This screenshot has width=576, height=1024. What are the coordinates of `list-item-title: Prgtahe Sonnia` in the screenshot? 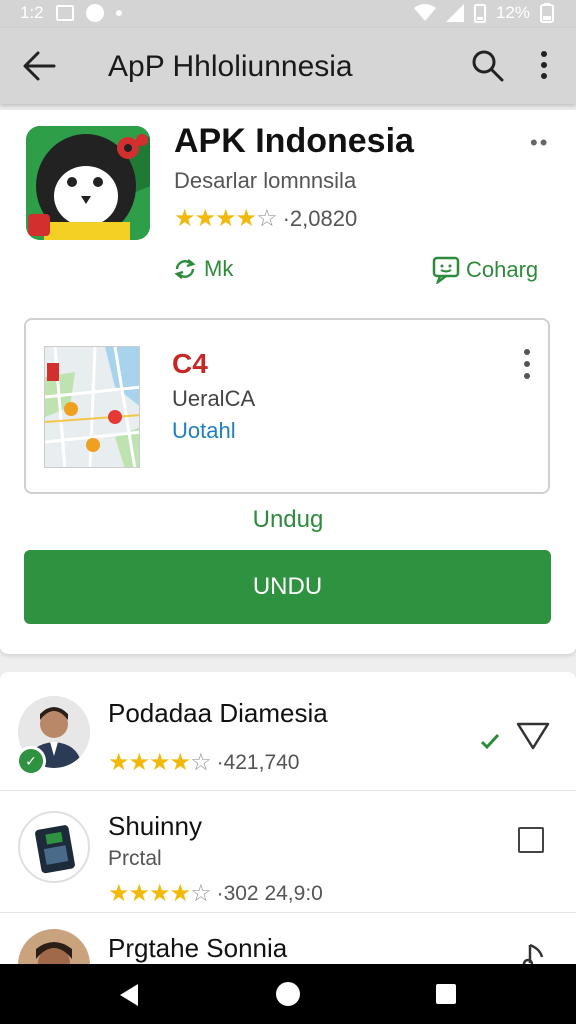 It's located at (198, 948).